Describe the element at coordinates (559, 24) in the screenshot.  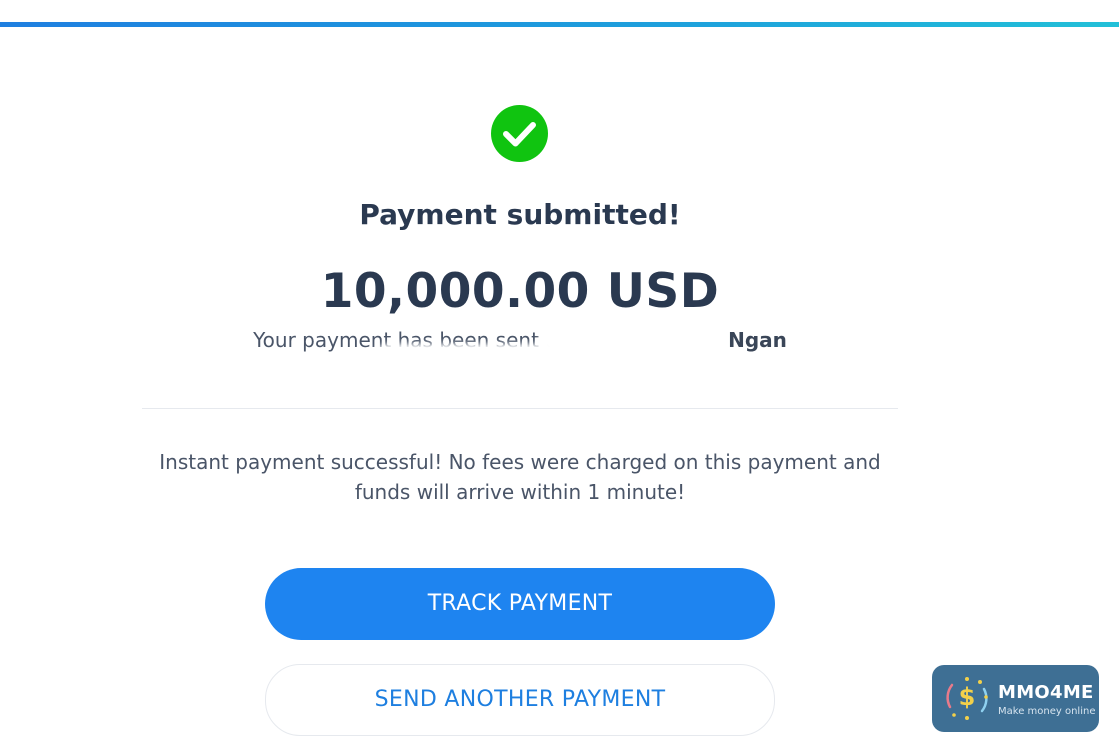
I see `top-accent-bar` at that location.